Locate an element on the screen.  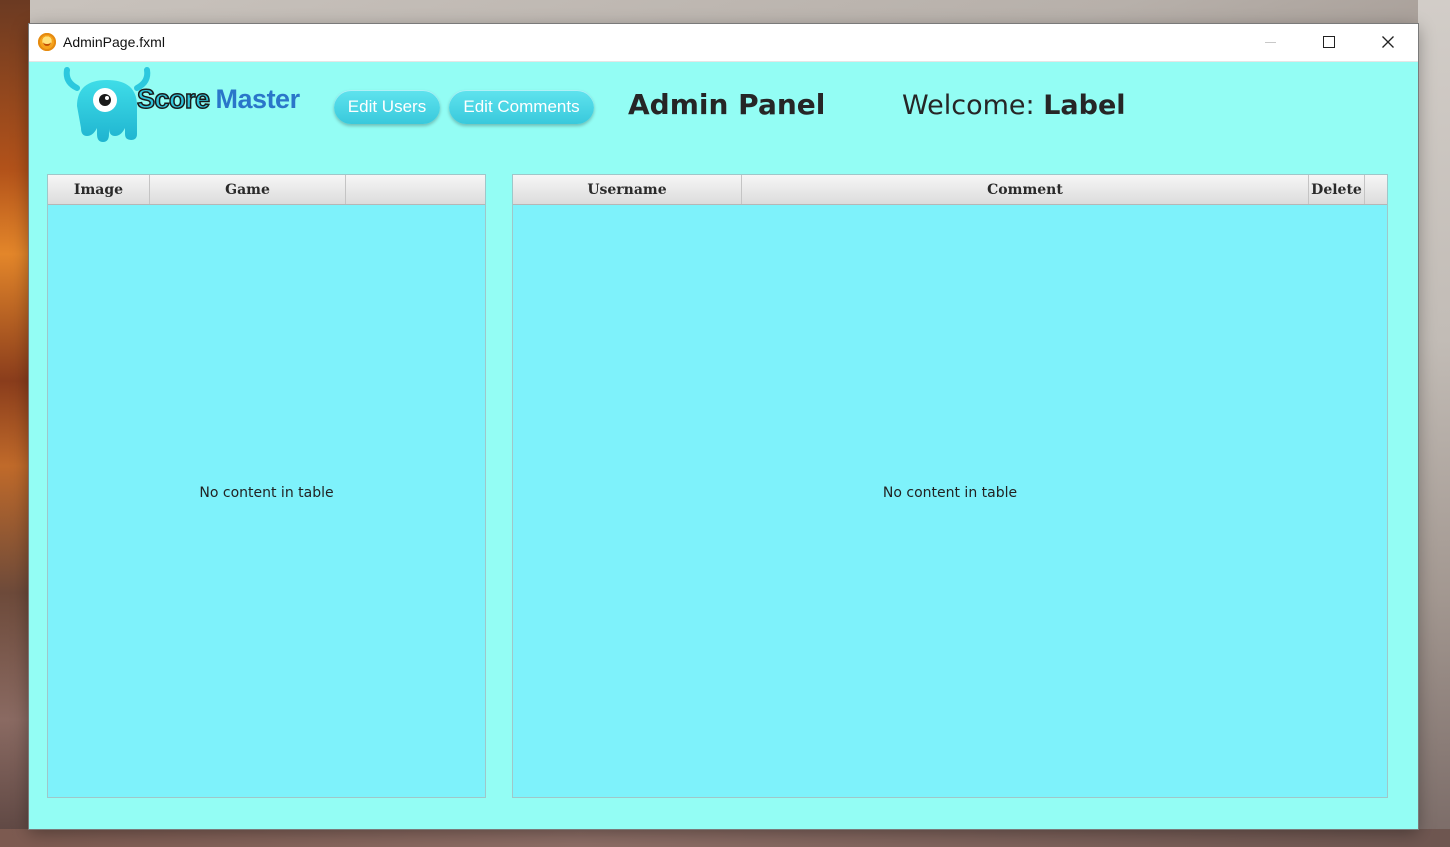
welcome-label: Welcome: Label is located at coordinates (1014, 105).